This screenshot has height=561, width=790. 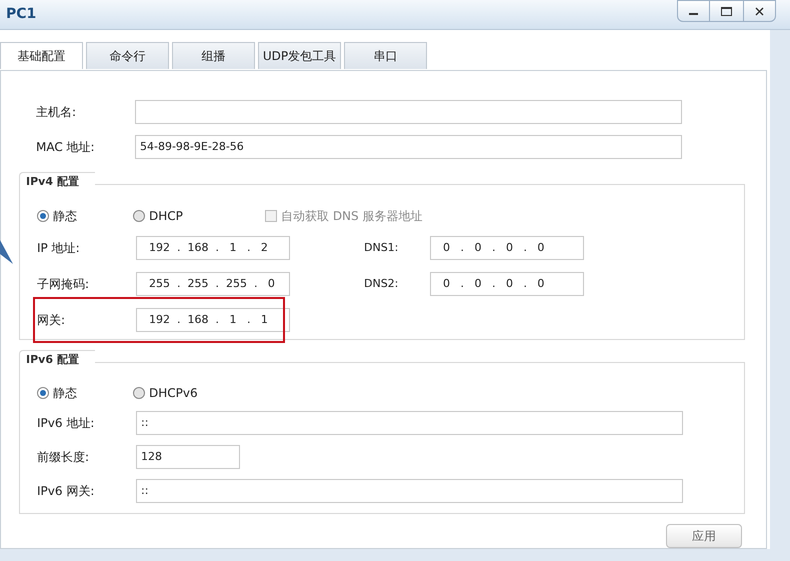 I want to click on maximize-button, so click(x=726, y=11).